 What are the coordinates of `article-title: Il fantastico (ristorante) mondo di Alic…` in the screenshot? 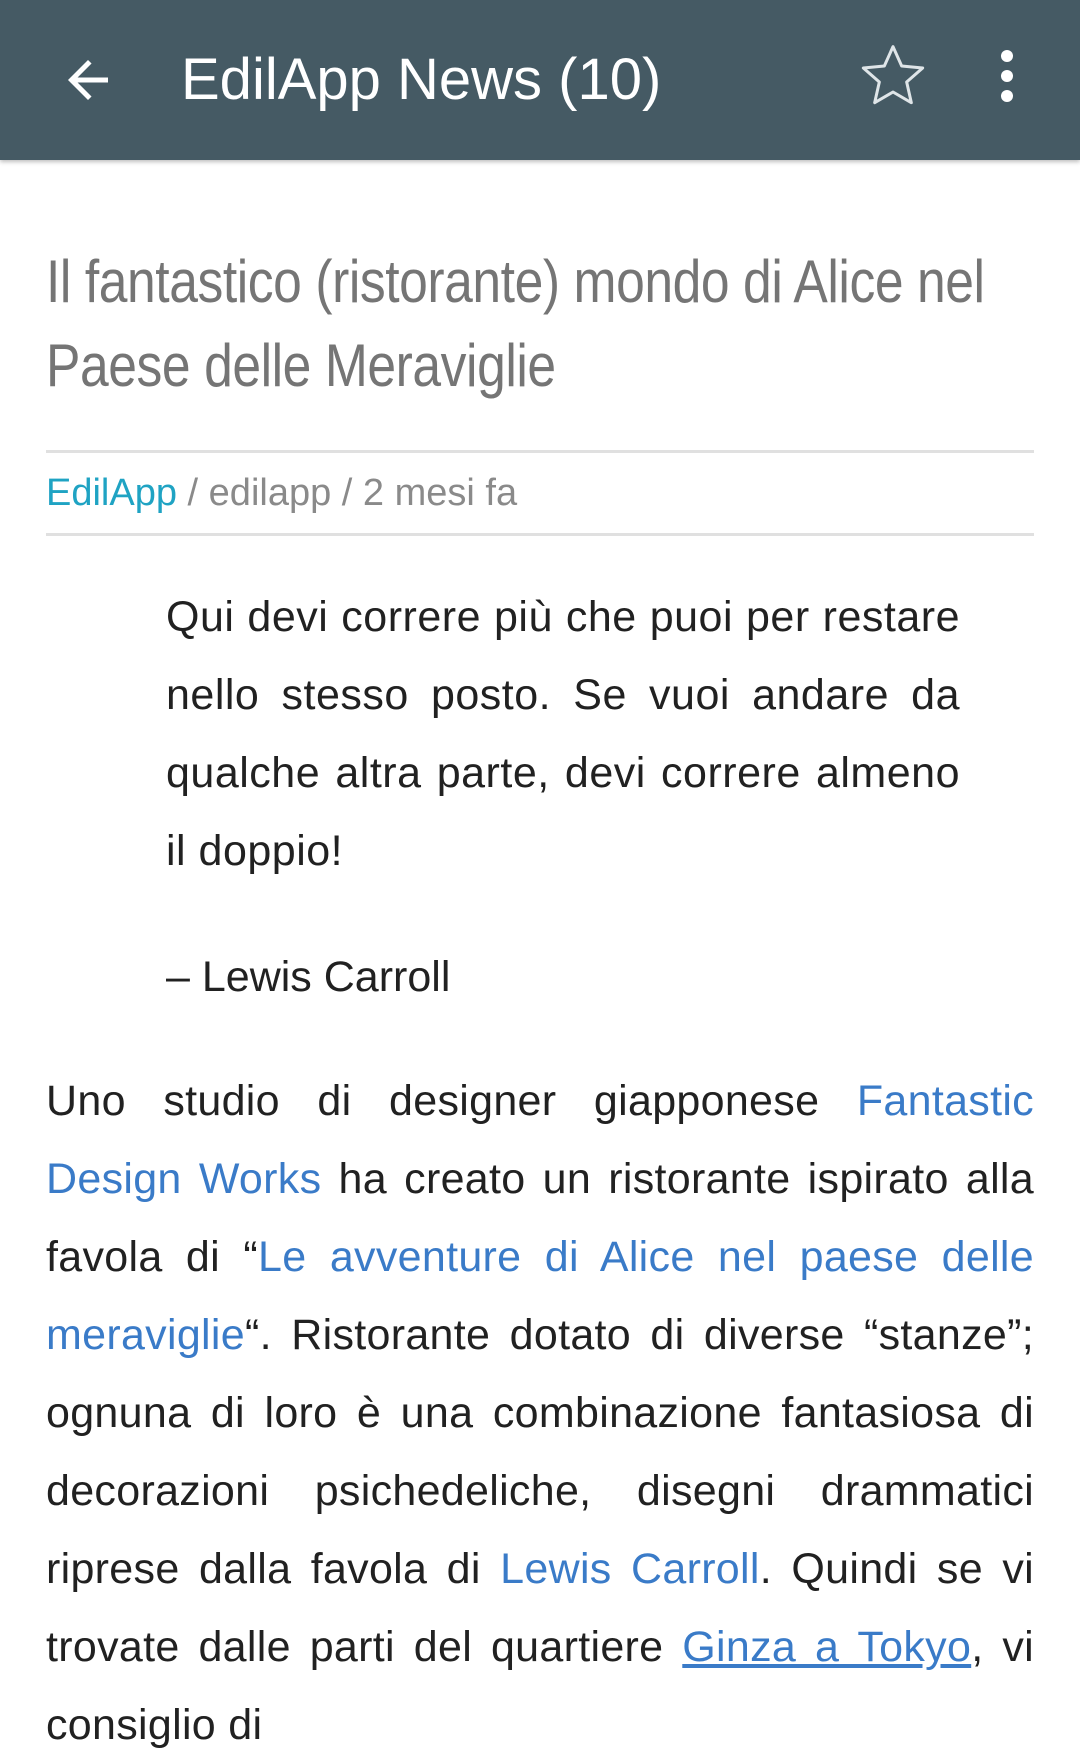 It's located at (515, 323).